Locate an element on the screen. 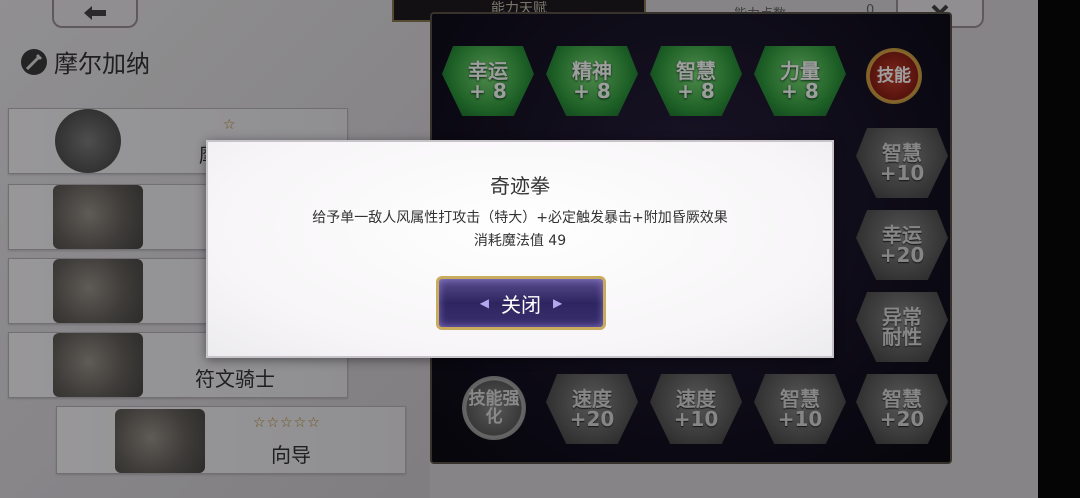 Image resolution: width=1080 pixels, height=498 pixels. dialog-description: 给予单一敌人风属性打攻击（特大）+必定触发暴击+附加昏厥效果 is located at coordinates (520, 218).